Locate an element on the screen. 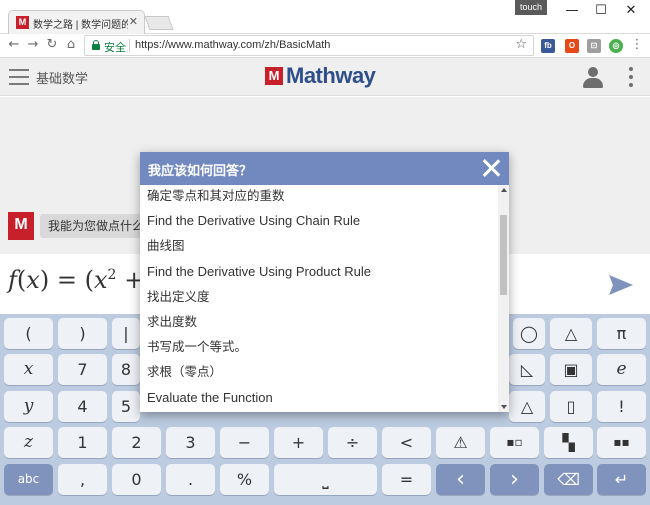 The height and width of the screenshot is (505, 650). option-item: 书写成一个等式。 is located at coordinates (319, 348).